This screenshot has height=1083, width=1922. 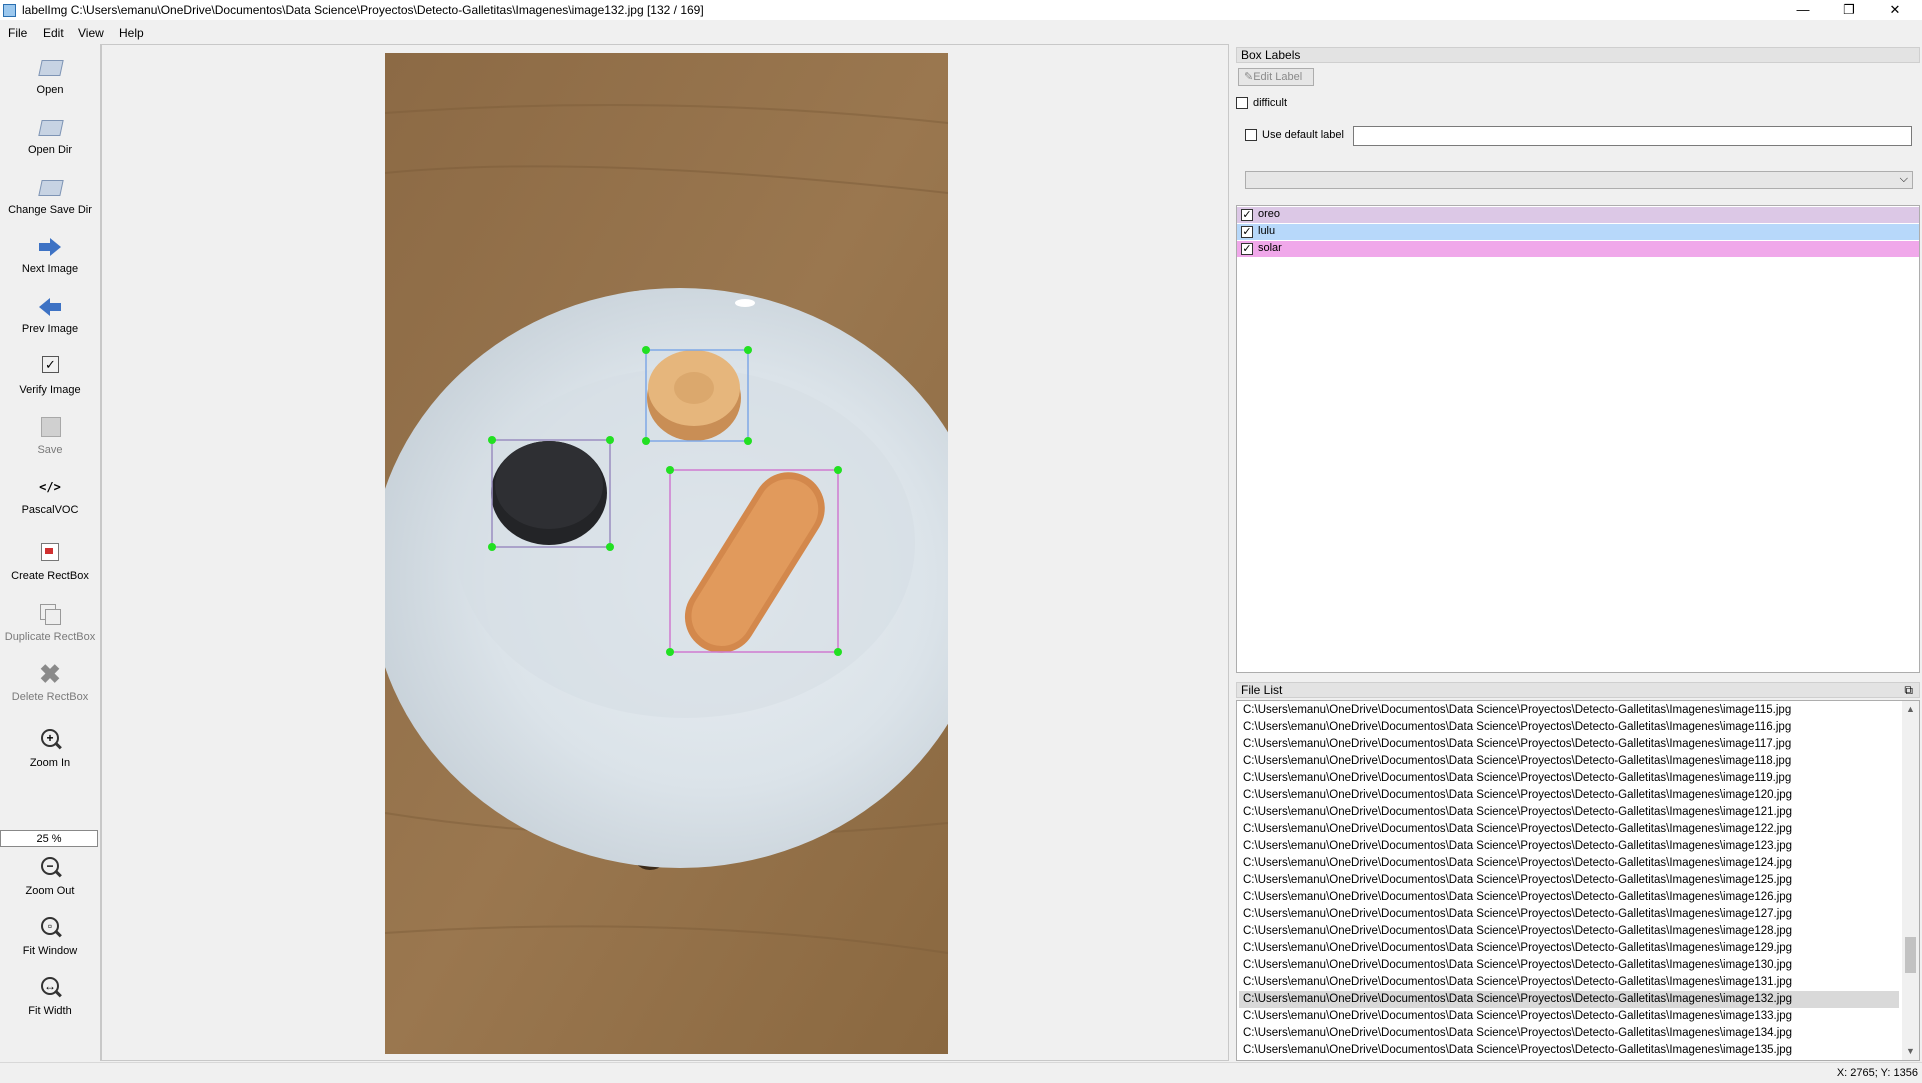 I want to click on use-default-label-checkbox, so click(x=1251, y=135).